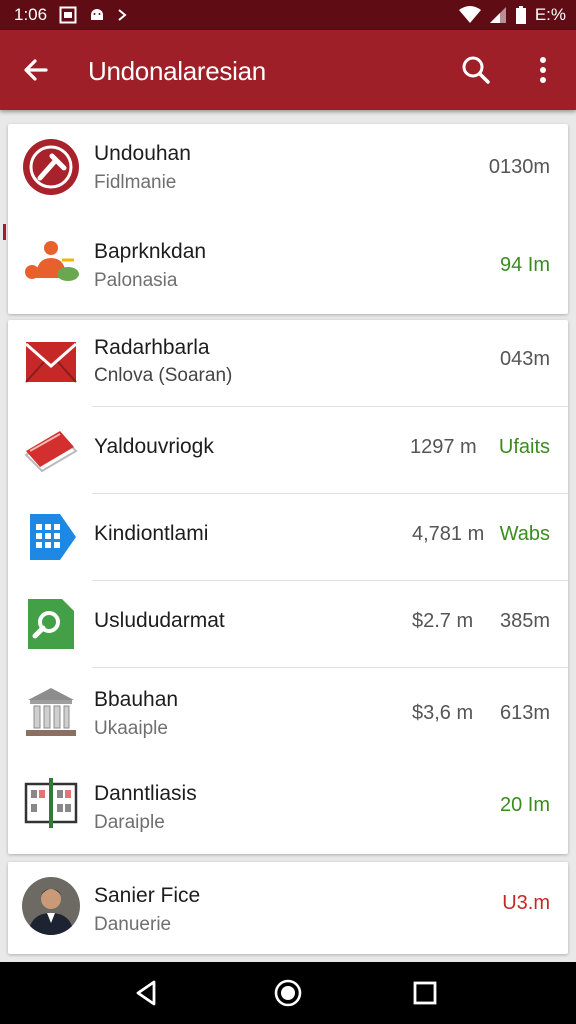  I want to click on list-item: Undouhan Fidlmanie 0130m, so click(288, 171).